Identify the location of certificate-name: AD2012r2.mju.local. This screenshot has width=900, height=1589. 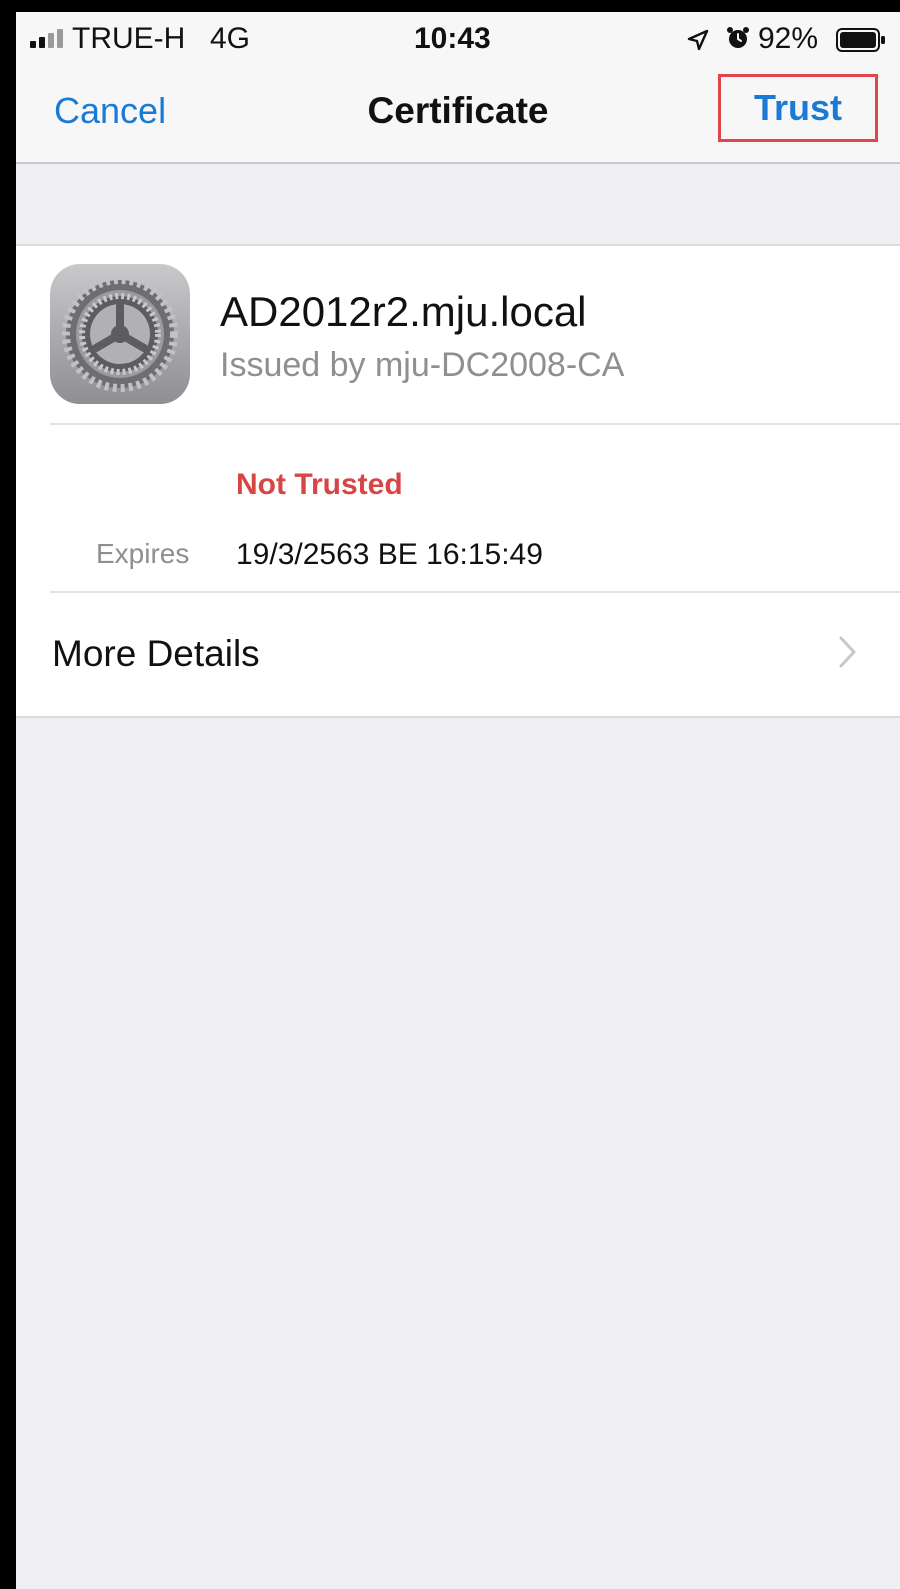
(403, 311).